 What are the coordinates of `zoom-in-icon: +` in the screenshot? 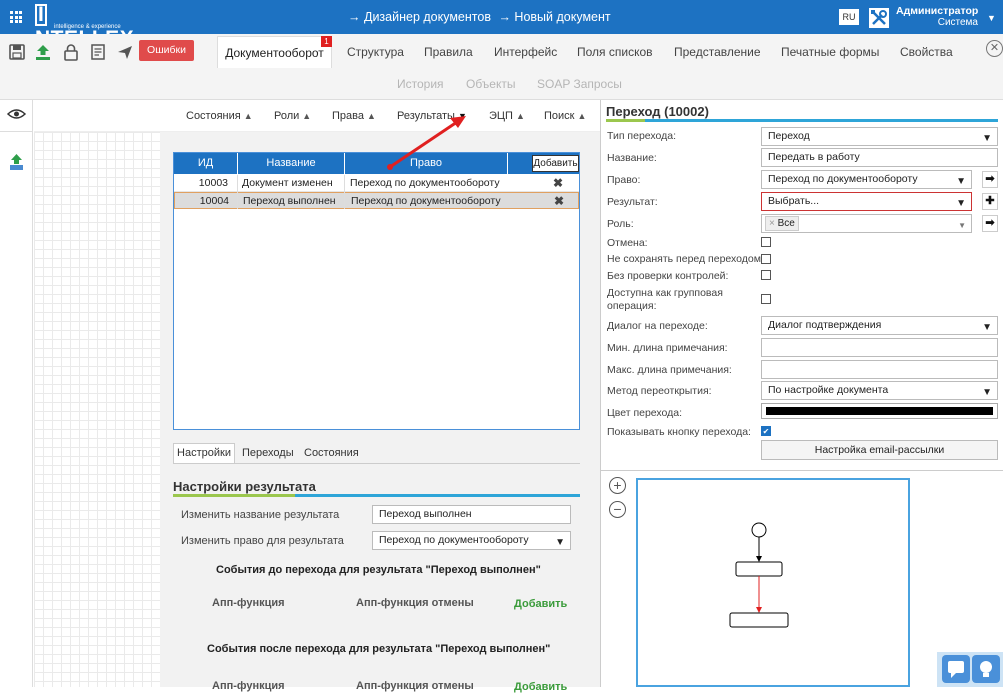 It's located at (617, 485).